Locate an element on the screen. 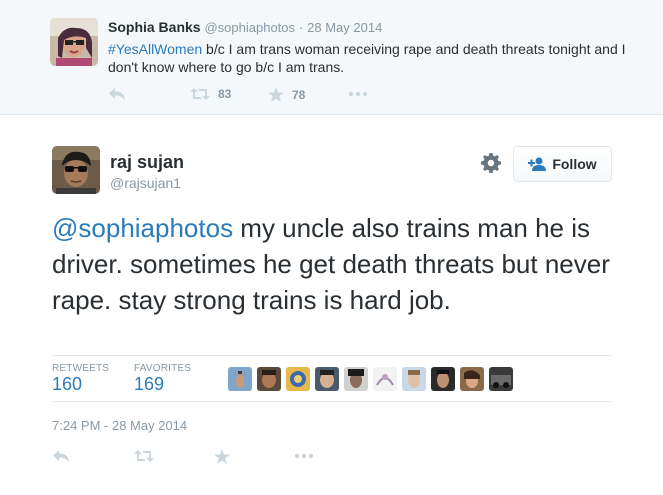 The width and height of the screenshot is (663, 495). add-user-icon is located at coordinates (537, 164).